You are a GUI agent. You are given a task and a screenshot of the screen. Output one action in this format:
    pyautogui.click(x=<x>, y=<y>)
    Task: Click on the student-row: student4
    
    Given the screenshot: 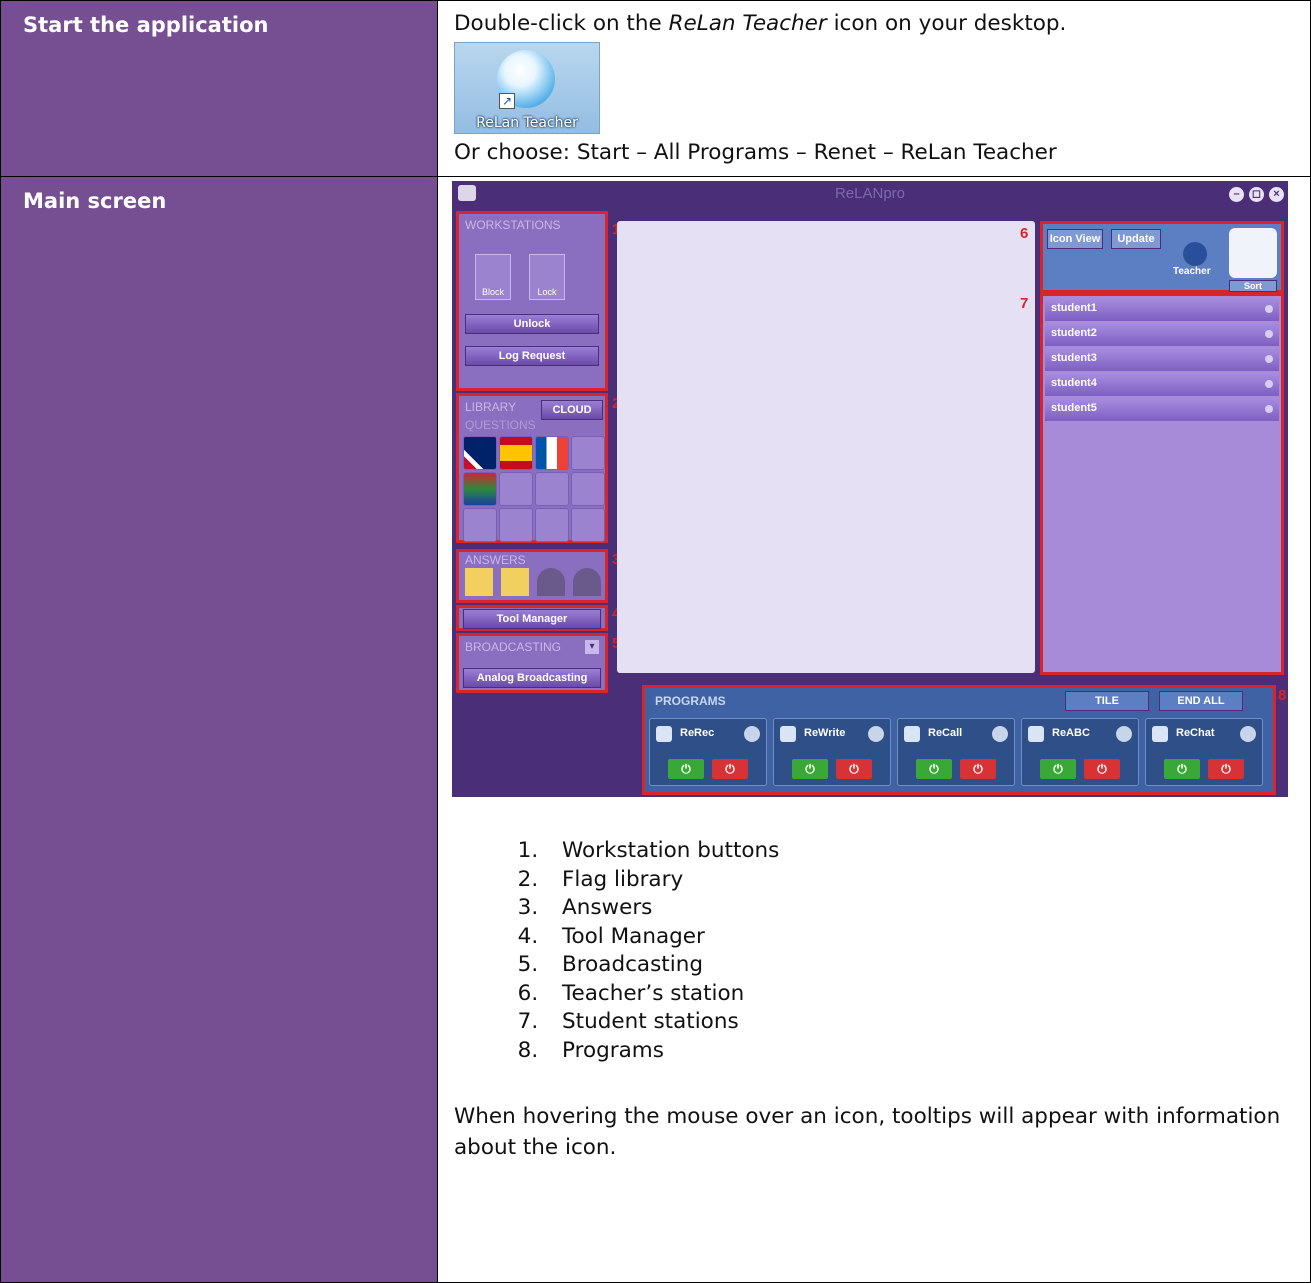 What is the action you would take?
    pyautogui.click(x=1162, y=384)
    